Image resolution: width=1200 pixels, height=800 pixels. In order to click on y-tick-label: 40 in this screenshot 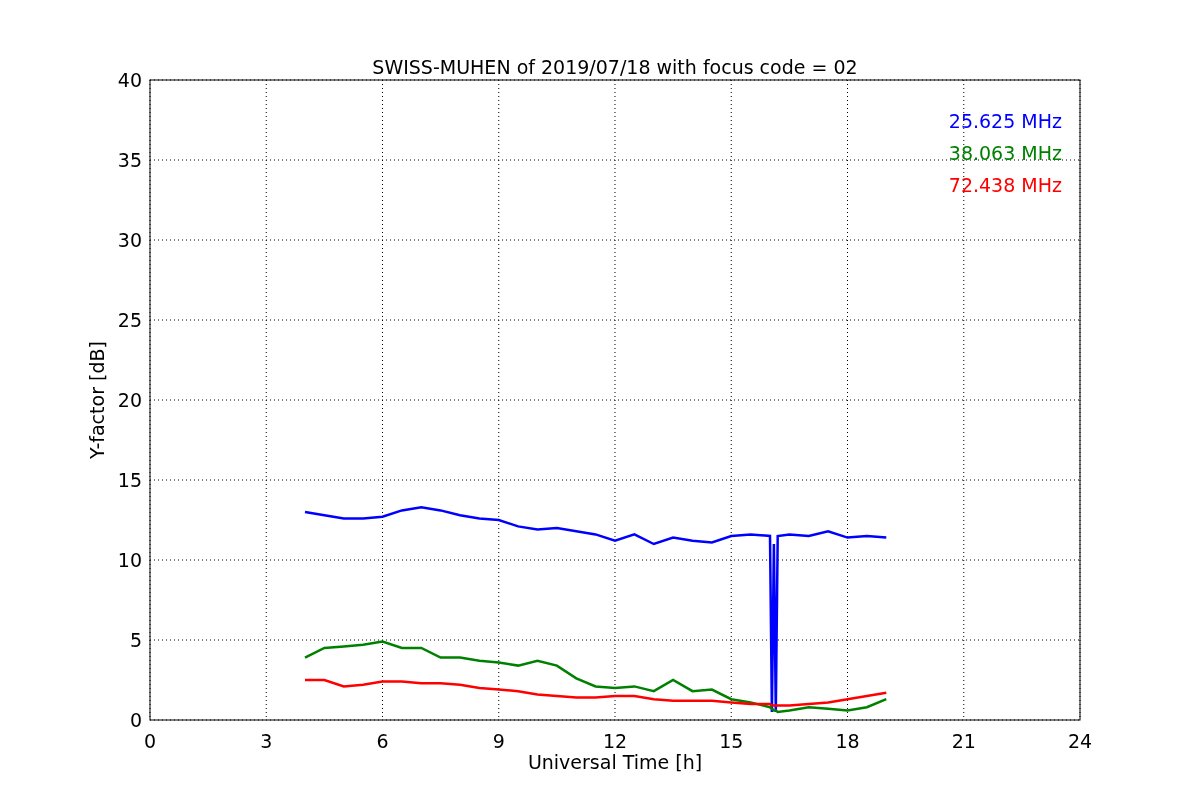, I will do `click(129, 80)`.